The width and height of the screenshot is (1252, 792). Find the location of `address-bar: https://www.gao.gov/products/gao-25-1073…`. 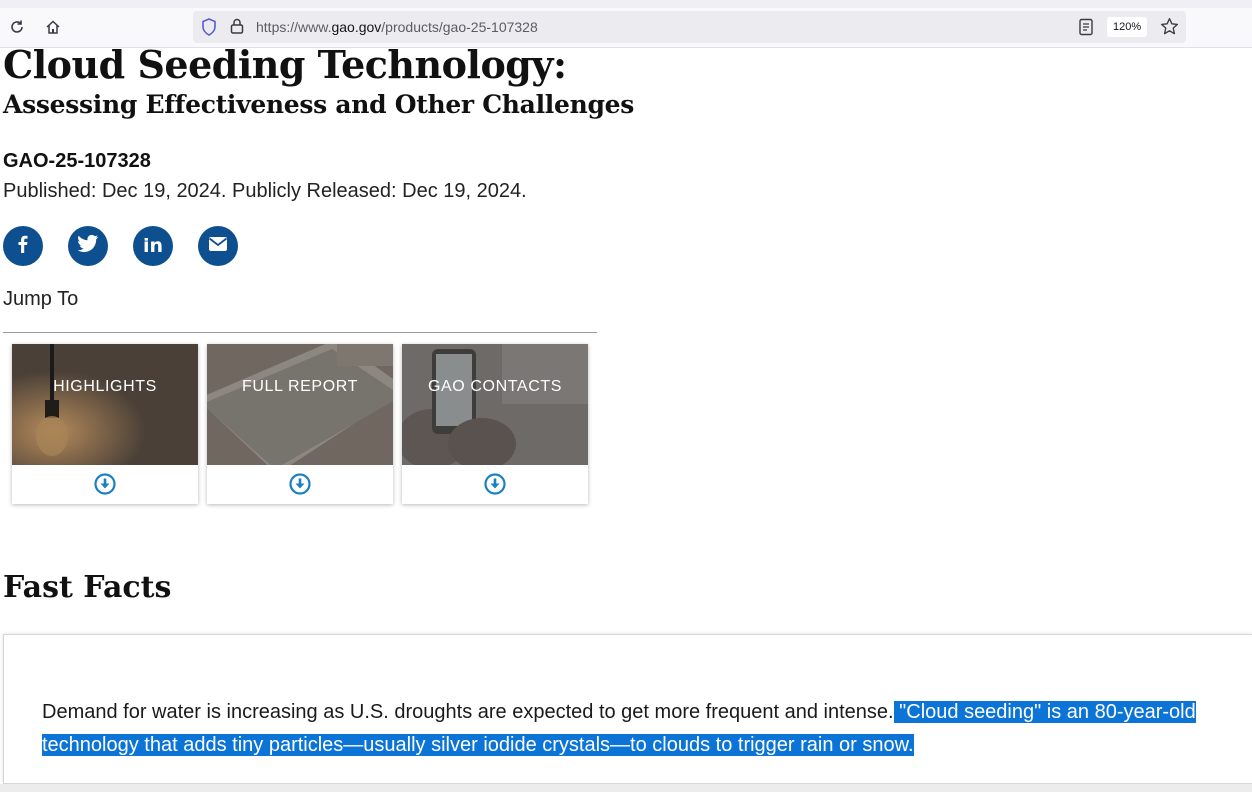

address-bar: https://www.gao.gov/products/gao-25-1073… is located at coordinates (689, 27).